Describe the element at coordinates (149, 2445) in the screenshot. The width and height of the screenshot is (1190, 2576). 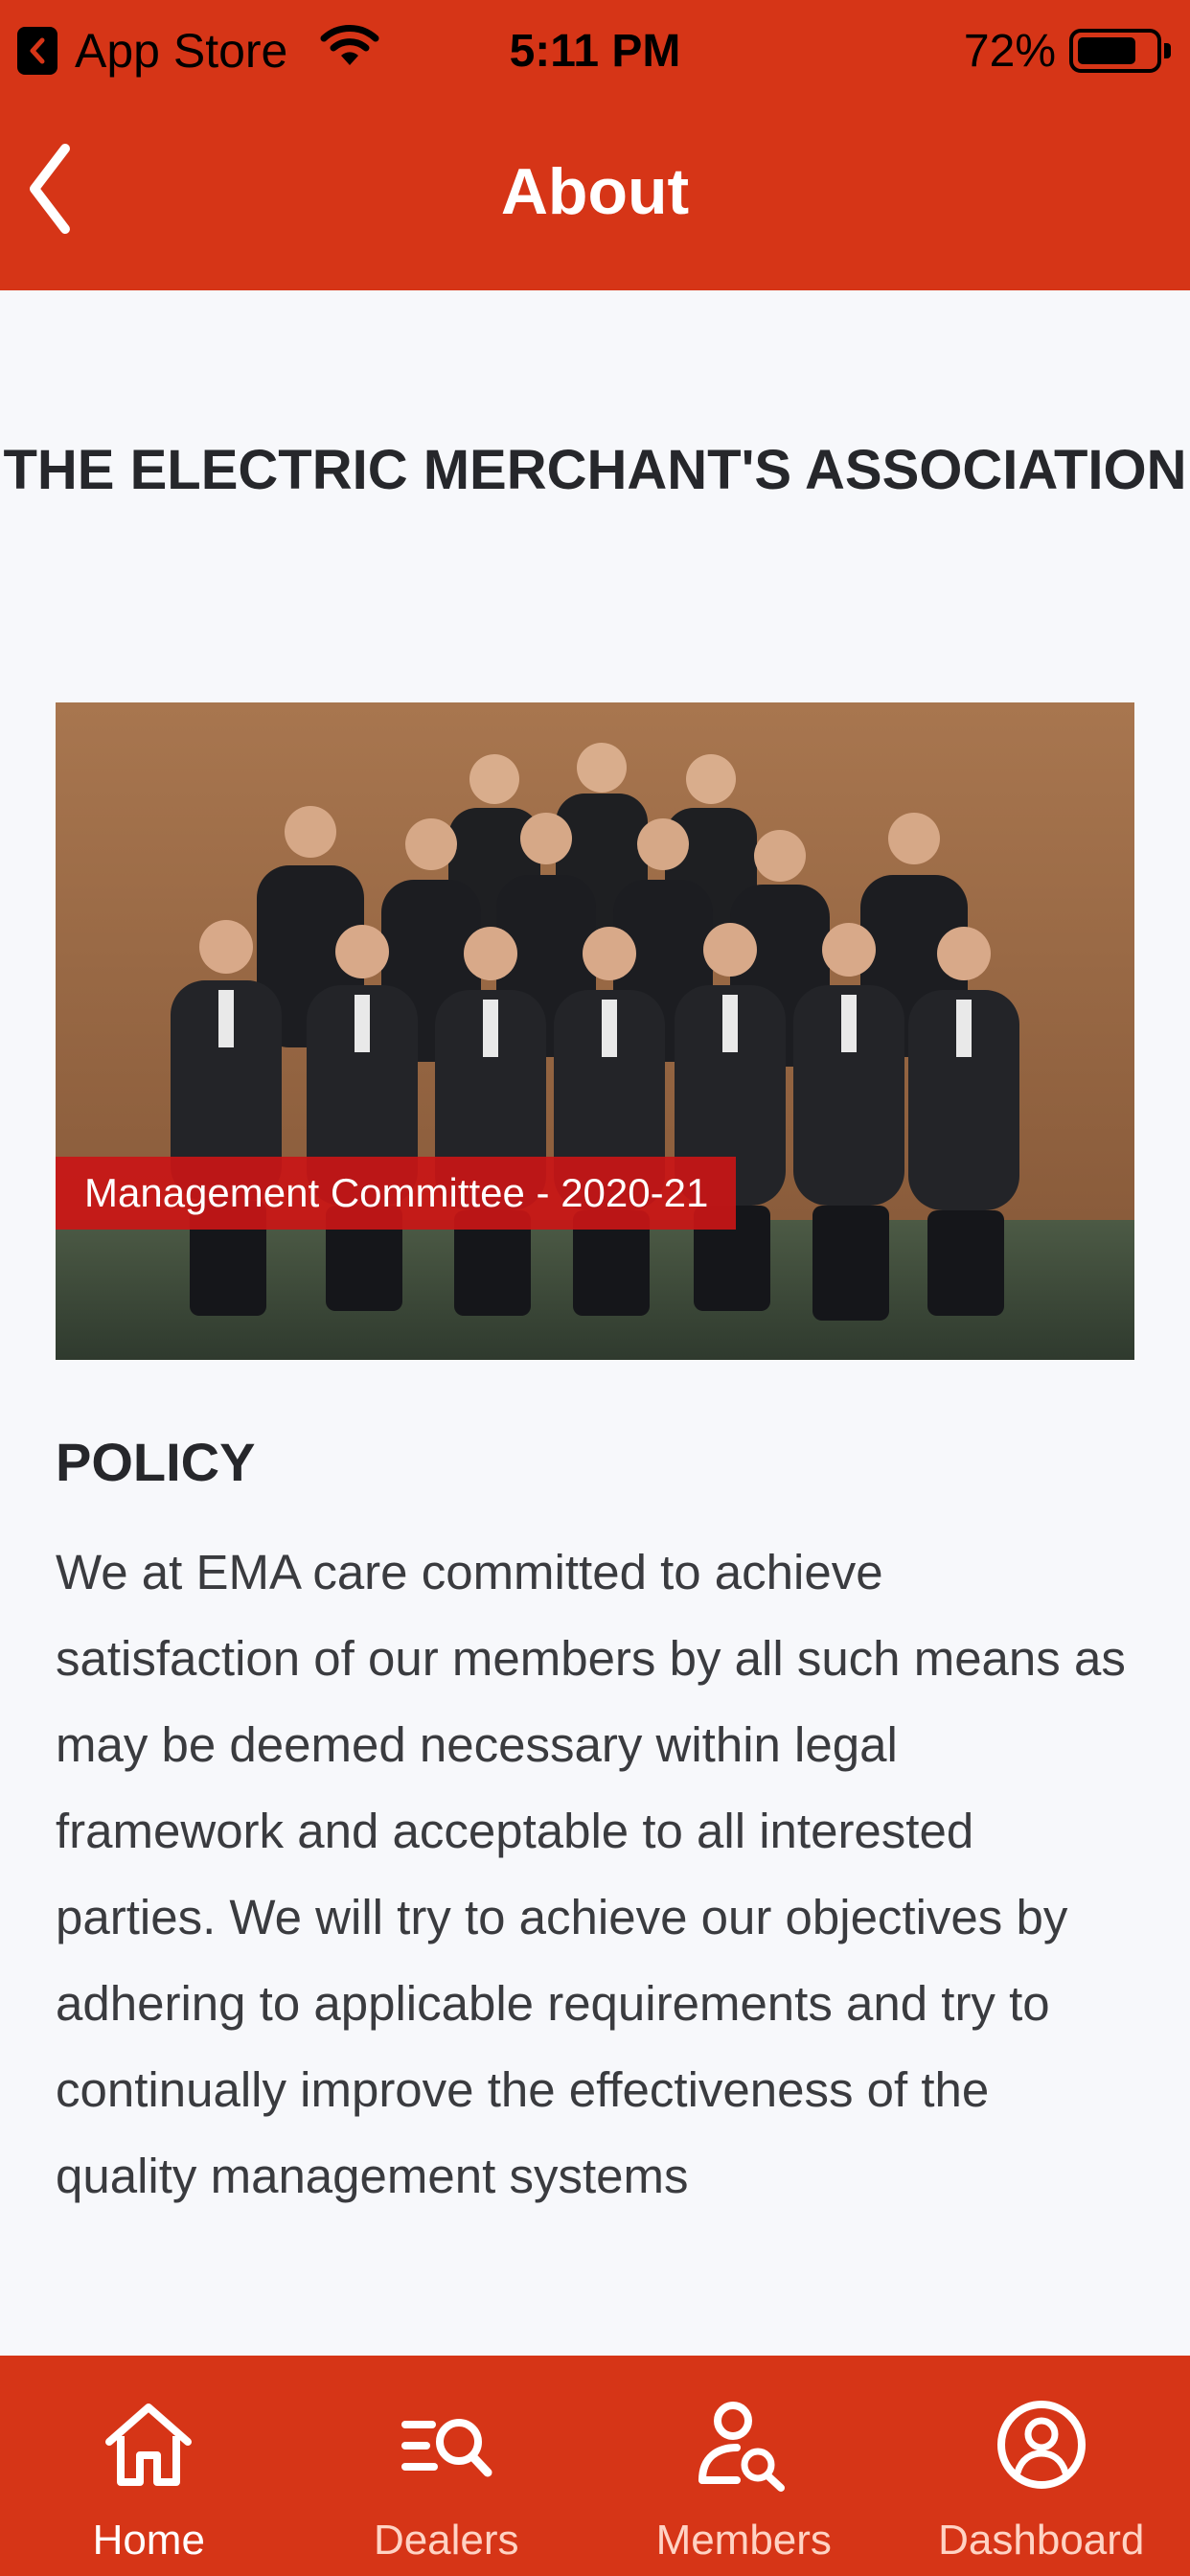
I see `home-icon` at that location.